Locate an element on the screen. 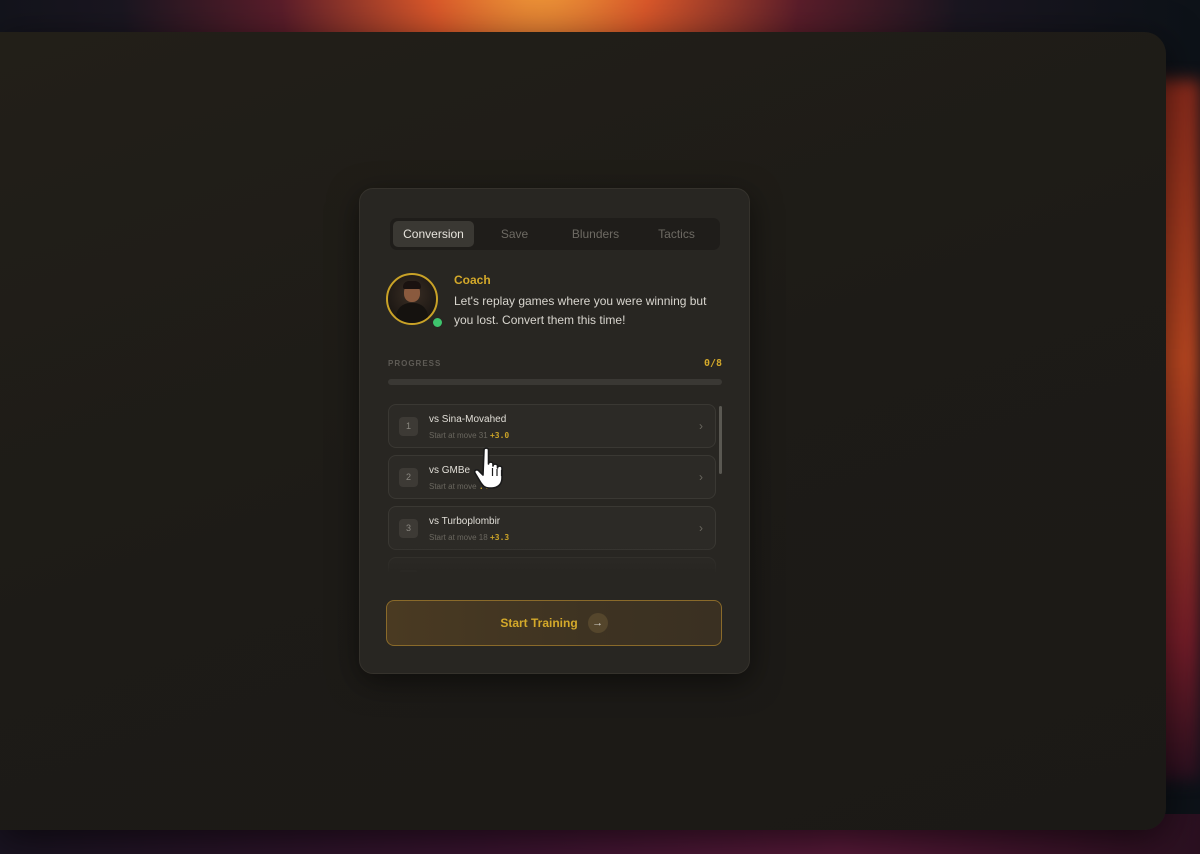 Image resolution: width=1200 pixels, height=854 pixels. progress-count: 0/8 is located at coordinates (712, 363).